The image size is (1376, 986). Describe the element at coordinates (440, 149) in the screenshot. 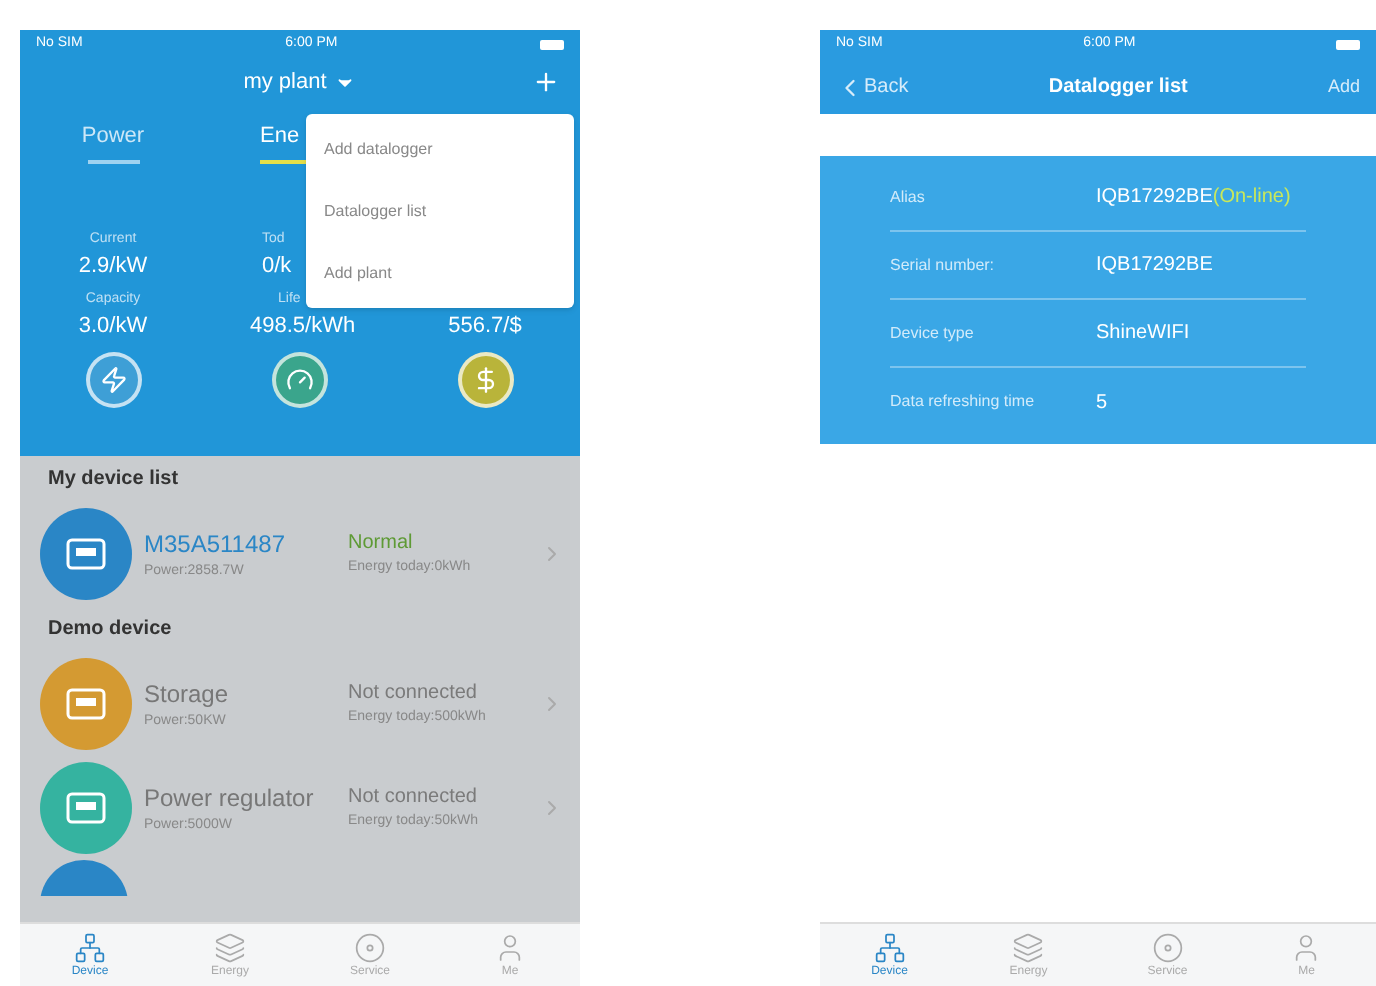

I see `menu-item: Add datalogger` at that location.